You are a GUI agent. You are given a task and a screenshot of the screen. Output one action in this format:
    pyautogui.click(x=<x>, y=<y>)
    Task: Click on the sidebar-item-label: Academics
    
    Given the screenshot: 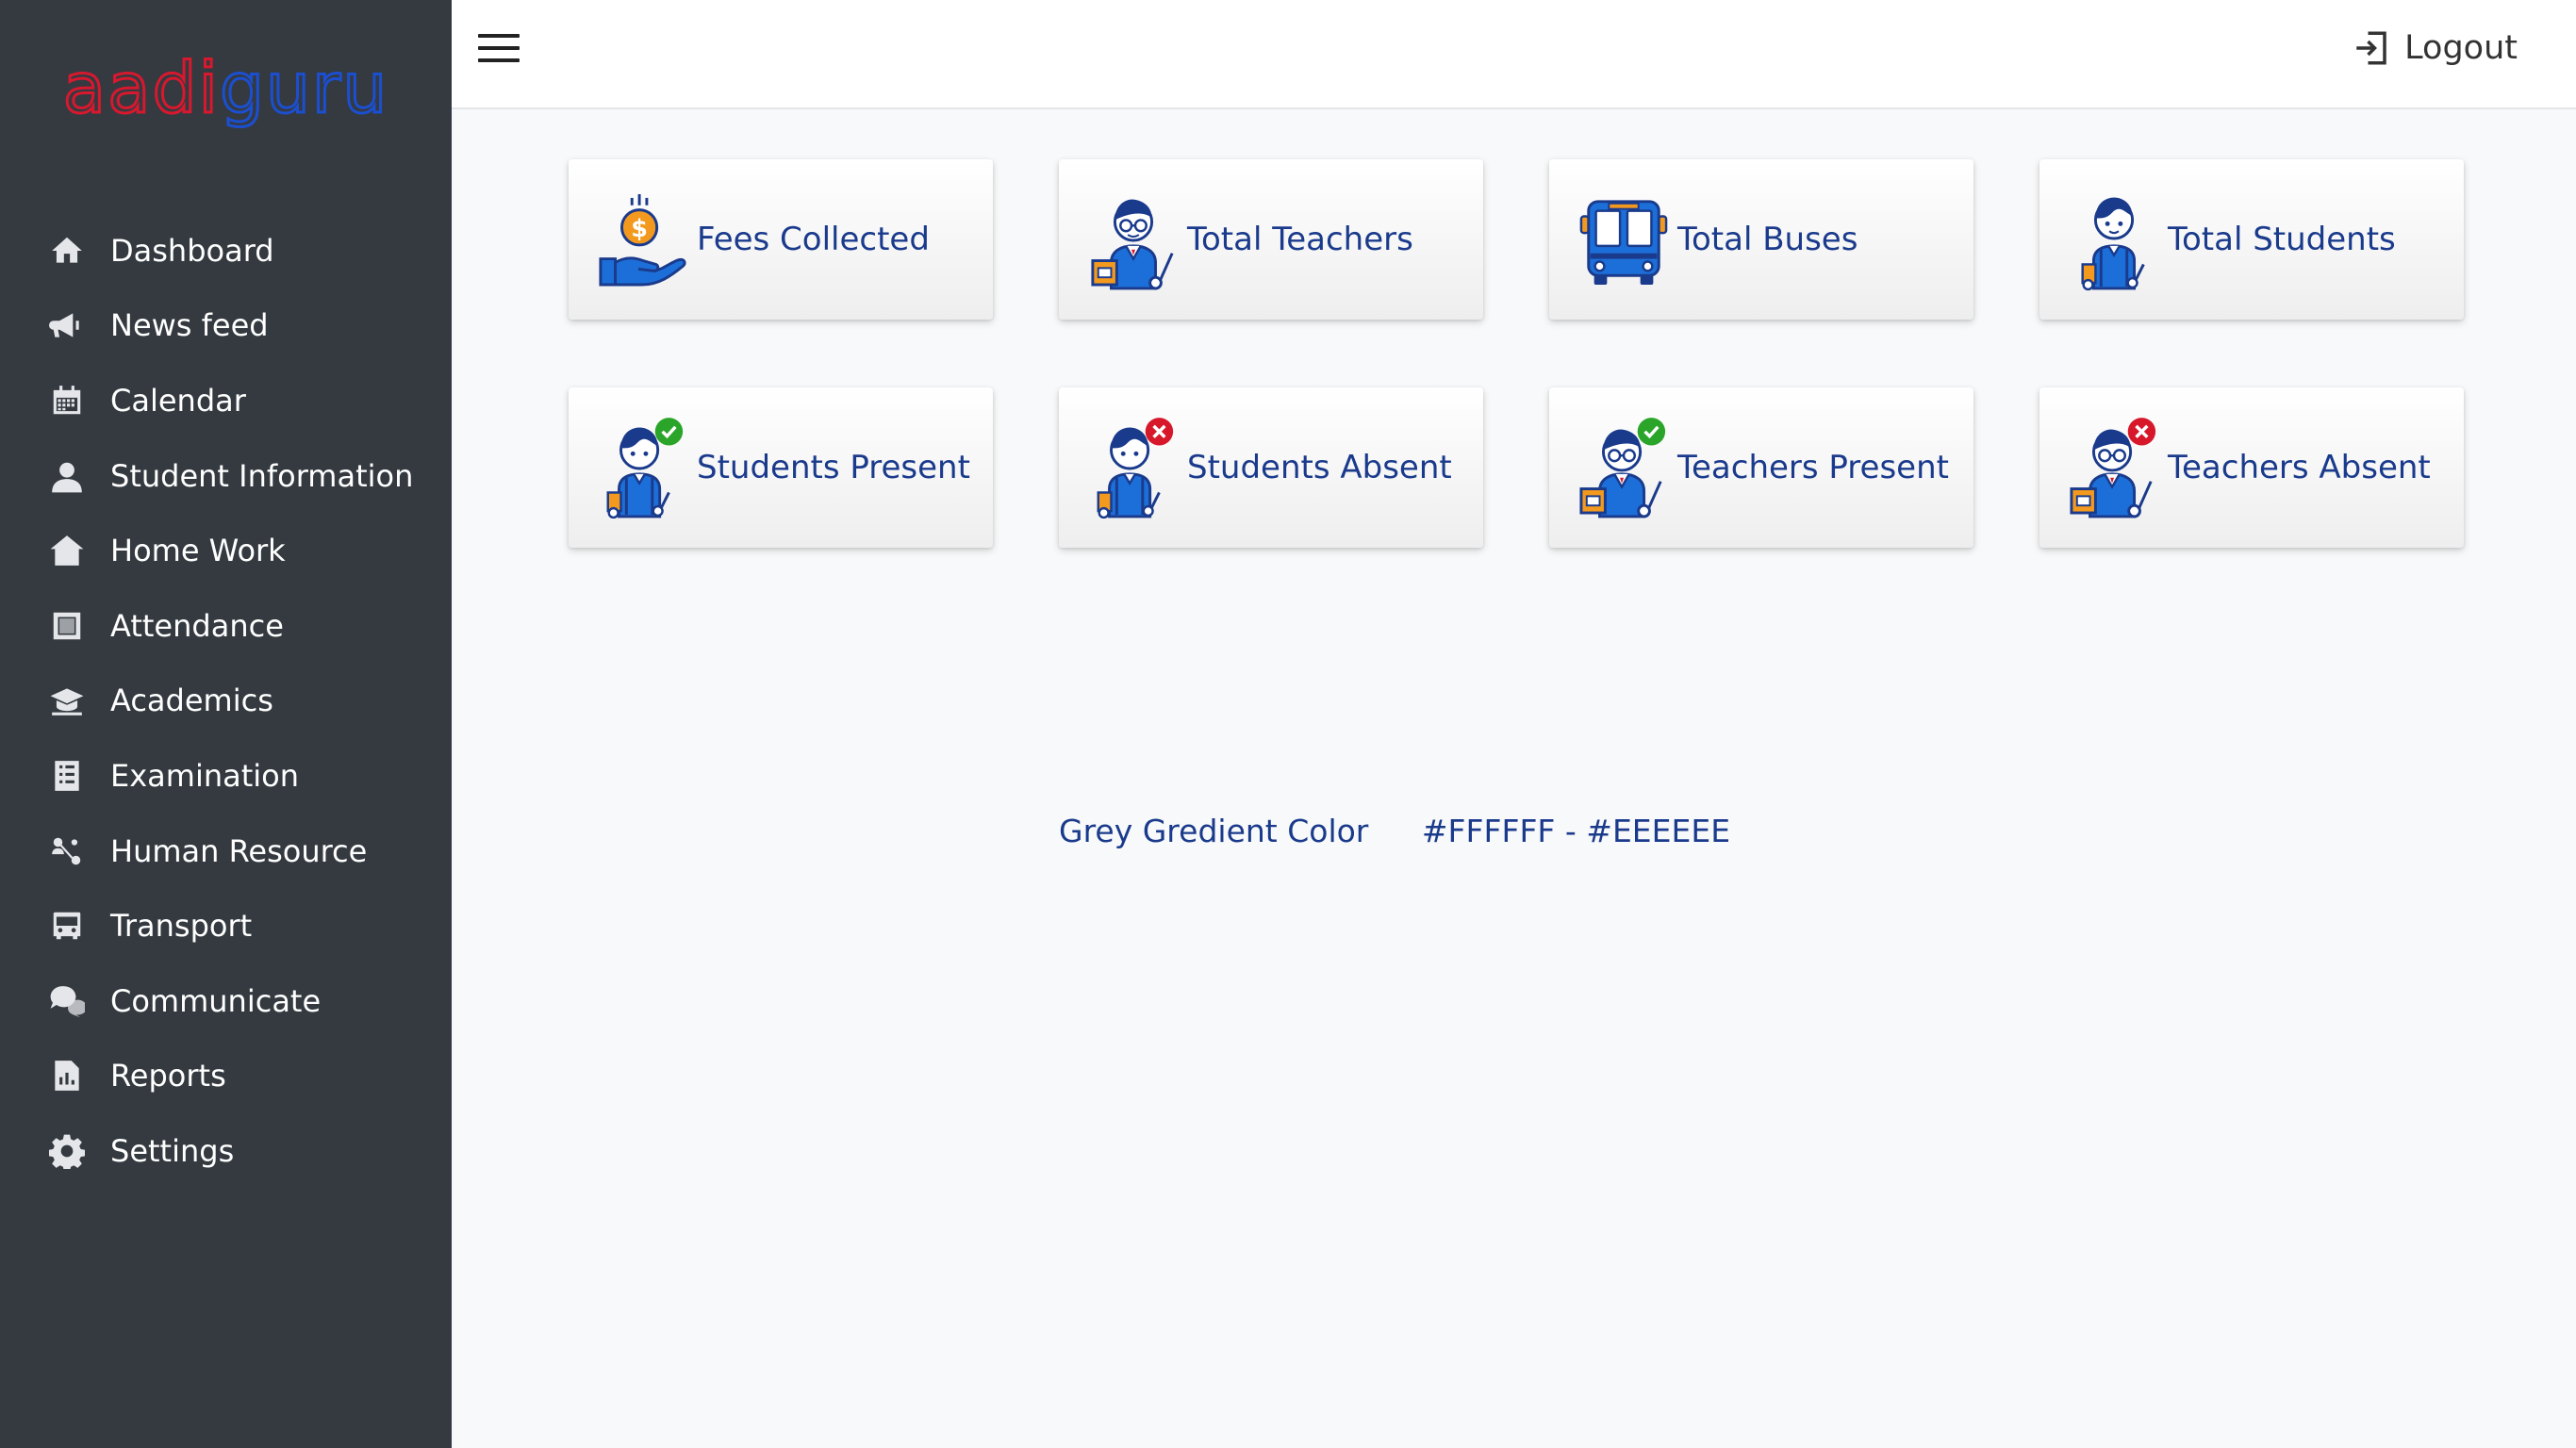 What is the action you would take?
    pyautogui.click(x=191, y=701)
    